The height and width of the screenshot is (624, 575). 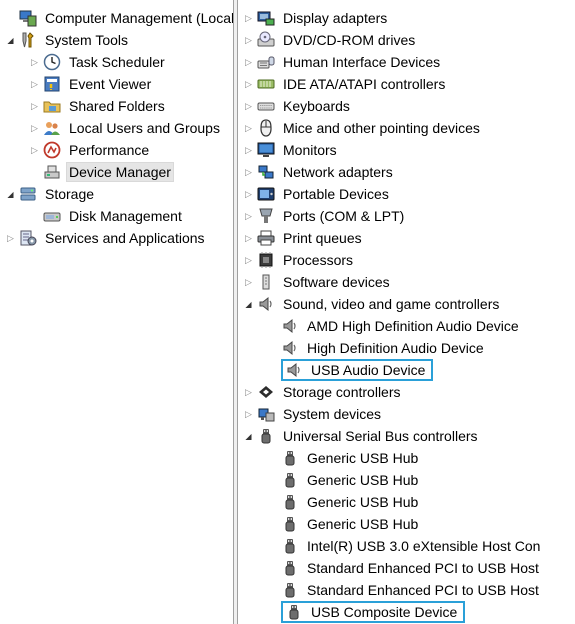 I want to click on device-tree-item: ▷ Ports (COM & LPT), so click(x=324, y=216).